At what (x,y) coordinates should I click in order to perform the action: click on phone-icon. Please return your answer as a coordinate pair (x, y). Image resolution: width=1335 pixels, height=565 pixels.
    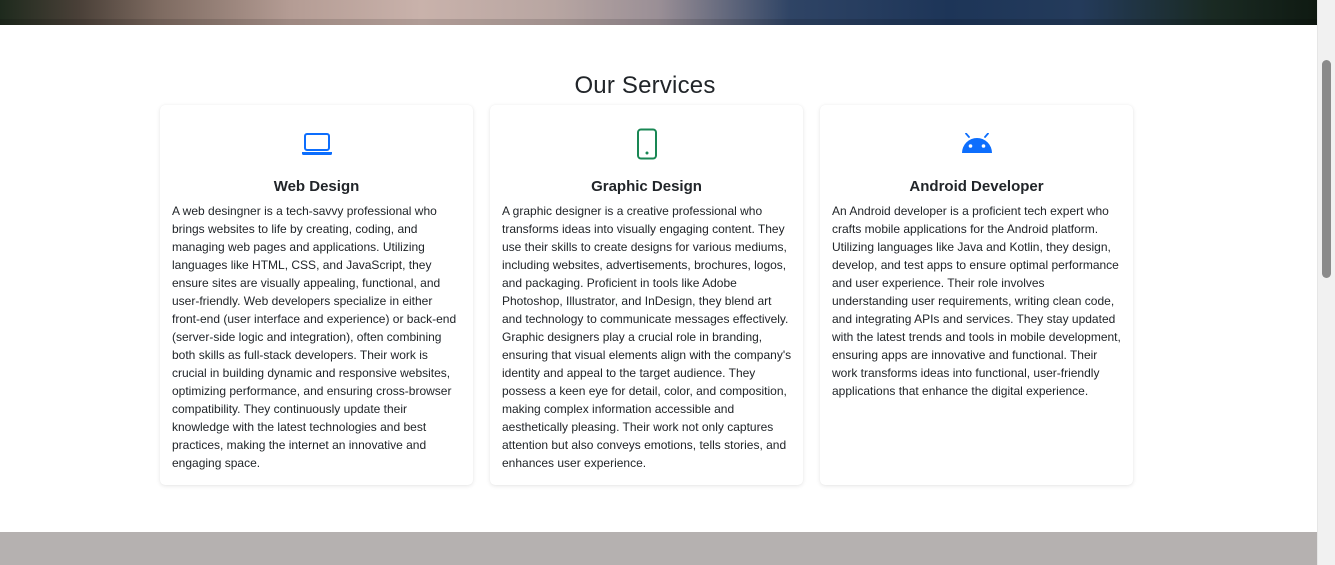
    Looking at the image, I should click on (646, 144).